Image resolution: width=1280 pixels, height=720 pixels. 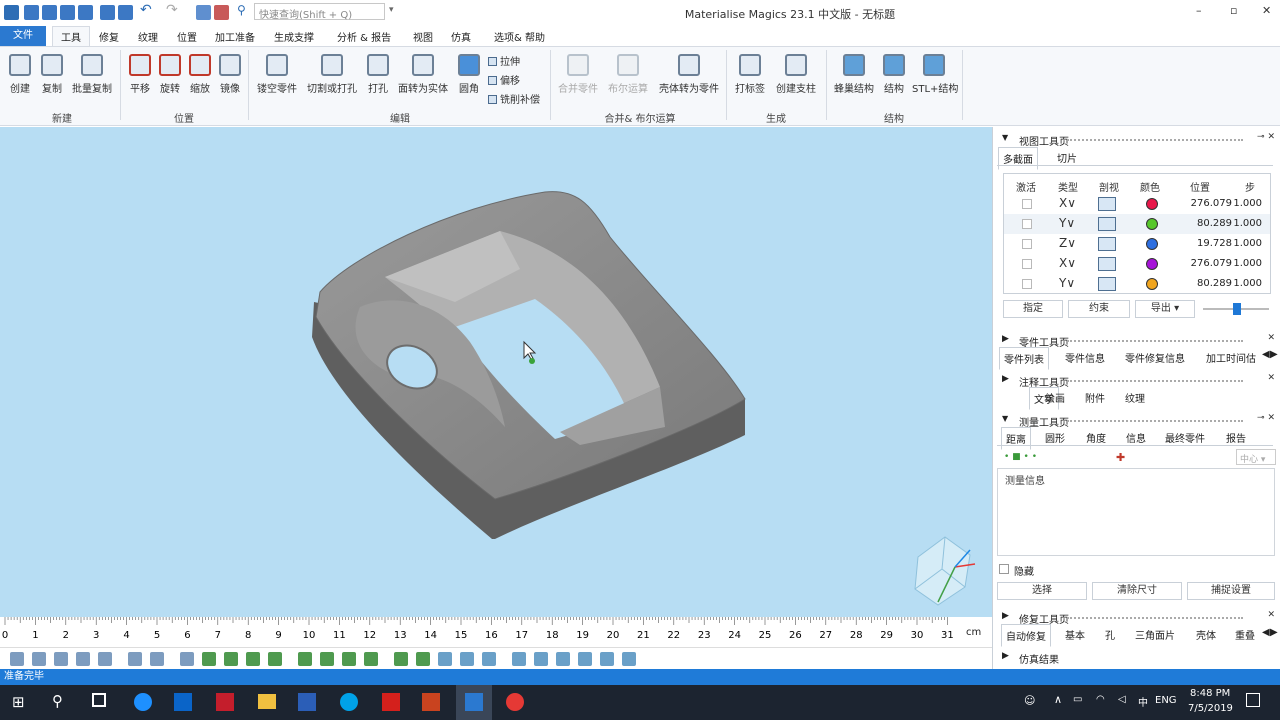 What do you see at coordinates (1020, 457) in the screenshot?
I see `measure-tools-icon: • ■ • •` at bounding box center [1020, 457].